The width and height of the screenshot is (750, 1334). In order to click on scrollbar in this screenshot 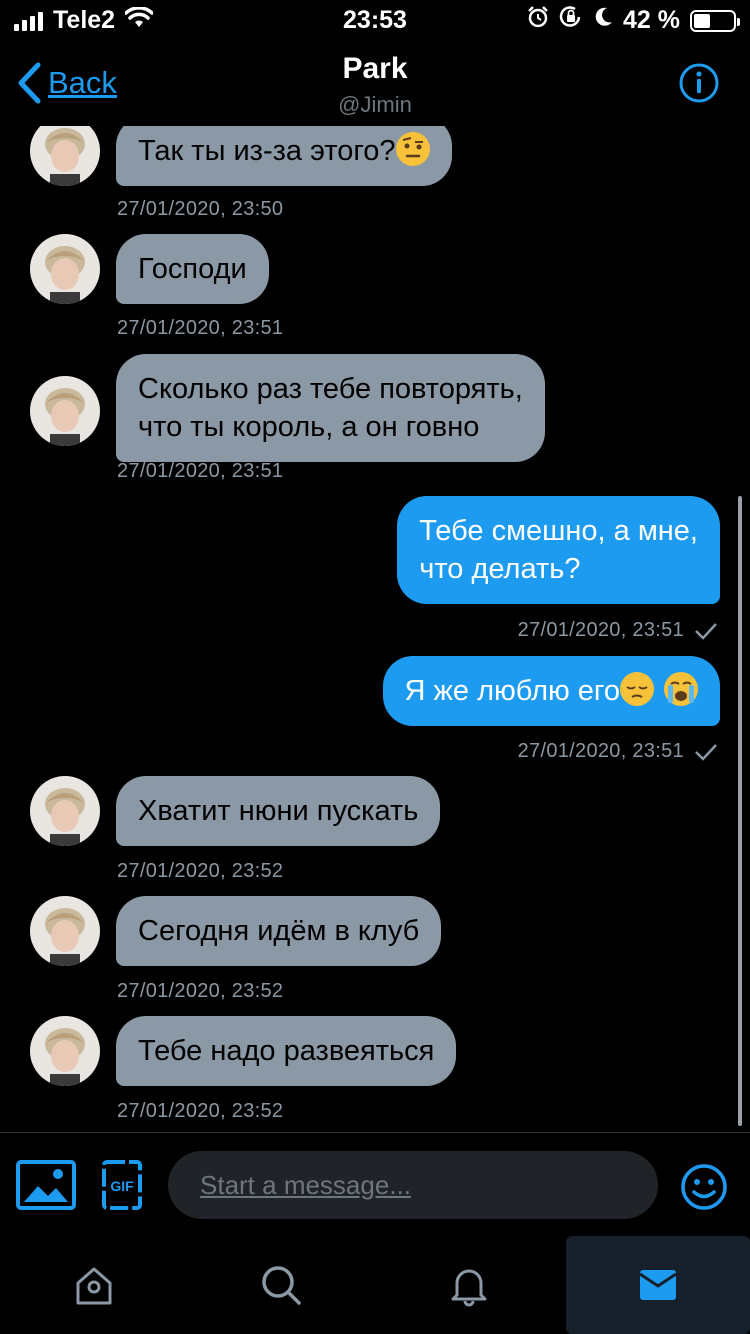, I will do `click(740, 811)`.